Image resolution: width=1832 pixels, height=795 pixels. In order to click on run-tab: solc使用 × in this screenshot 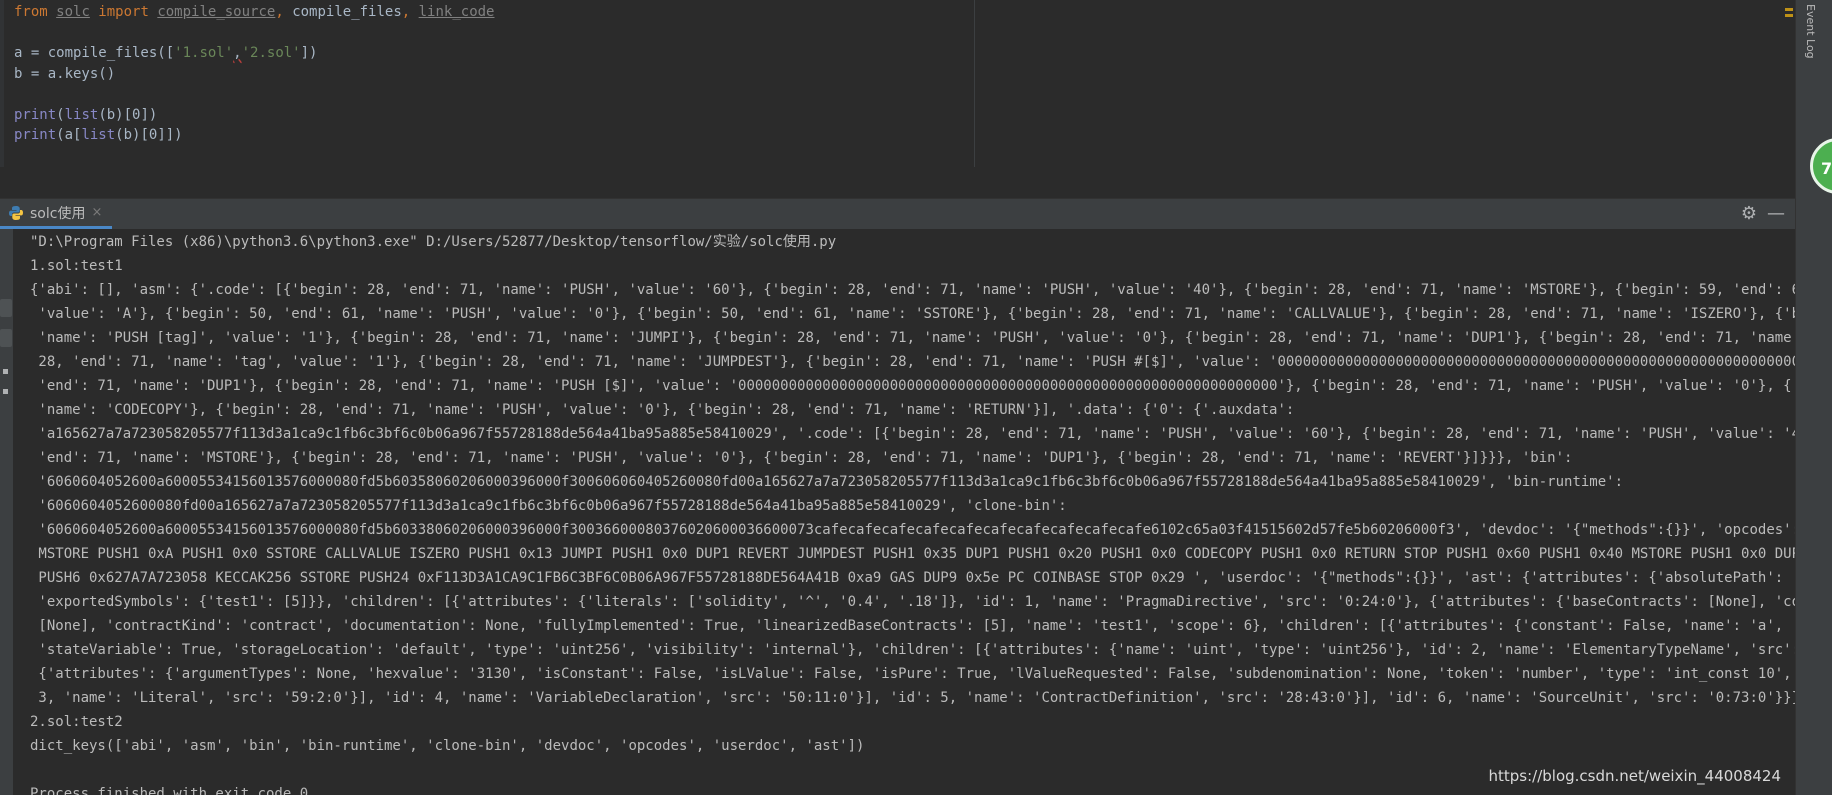, I will do `click(56, 214)`.